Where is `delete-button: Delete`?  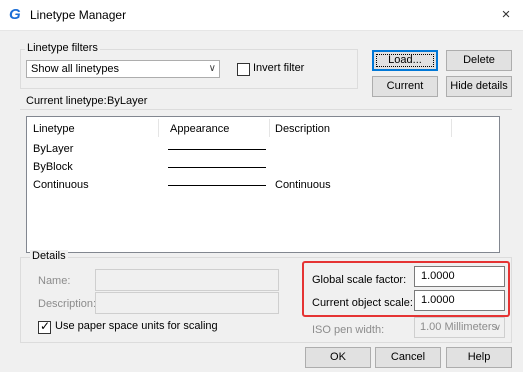 delete-button: Delete is located at coordinates (479, 60).